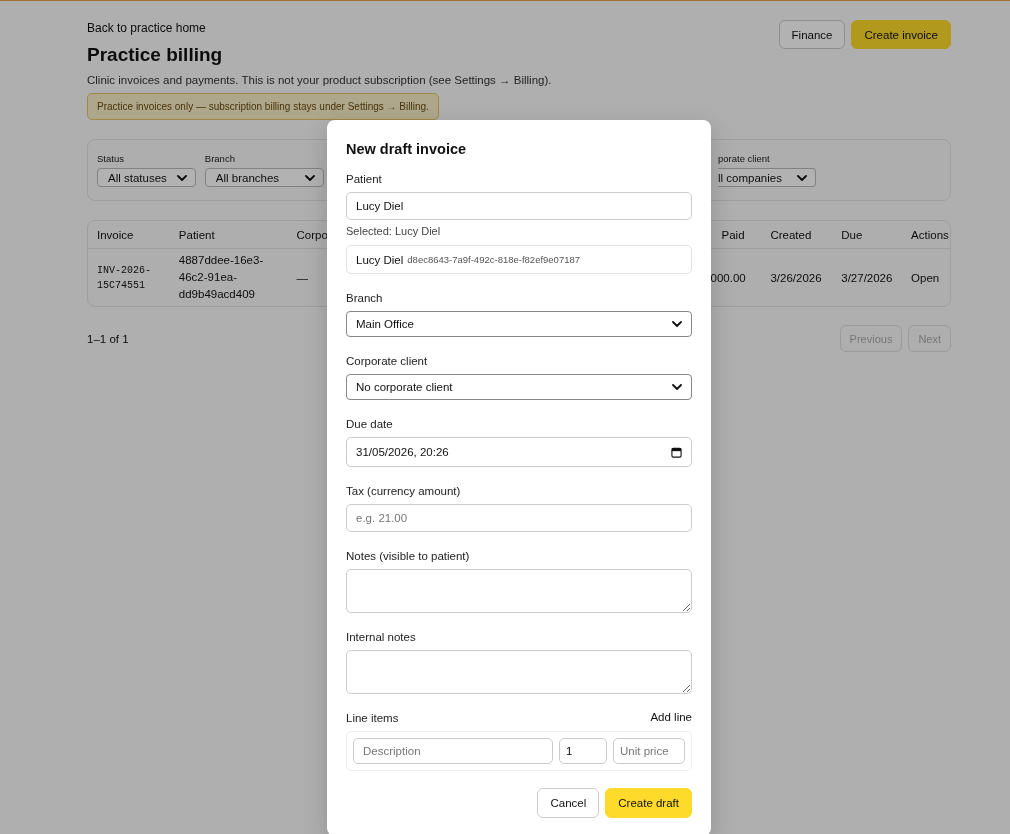  What do you see at coordinates (404, 491) in the screenshot?
I see `field-label: Tax (currency amount)` at bounding box center [404, 491].